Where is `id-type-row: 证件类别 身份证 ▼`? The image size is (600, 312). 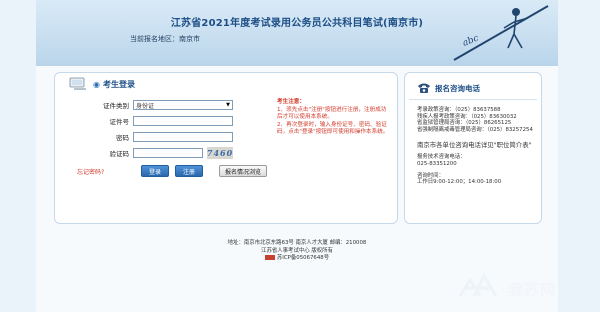
id-type-row: 证件类别 身份证 ▼ is located at coordinates (153, 105).